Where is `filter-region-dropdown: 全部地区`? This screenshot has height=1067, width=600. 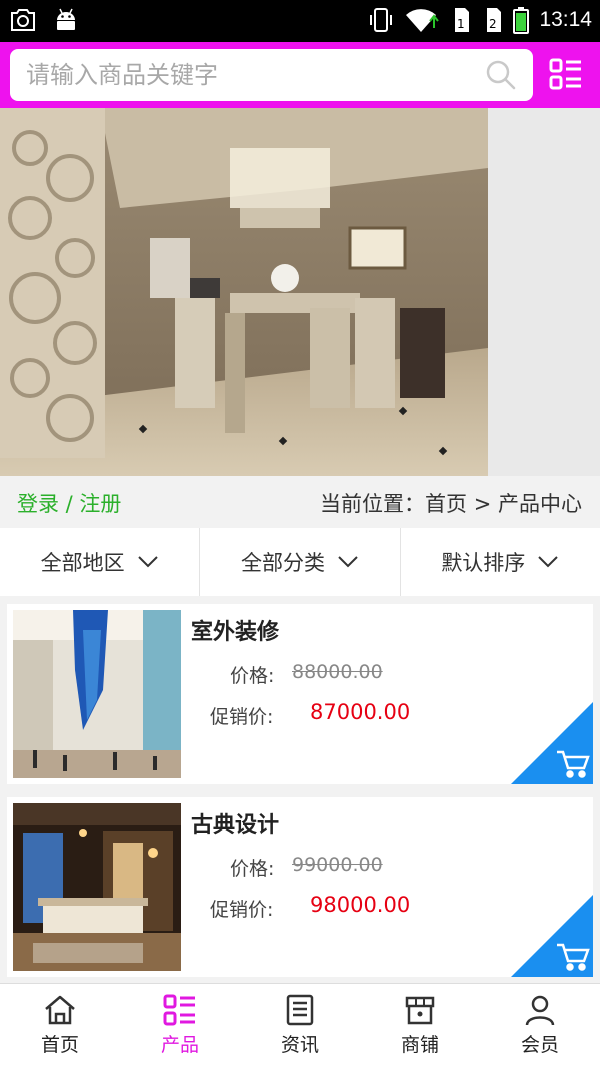 filter-region-dropdown: 全部地区 is located at coordinates (100, 562).